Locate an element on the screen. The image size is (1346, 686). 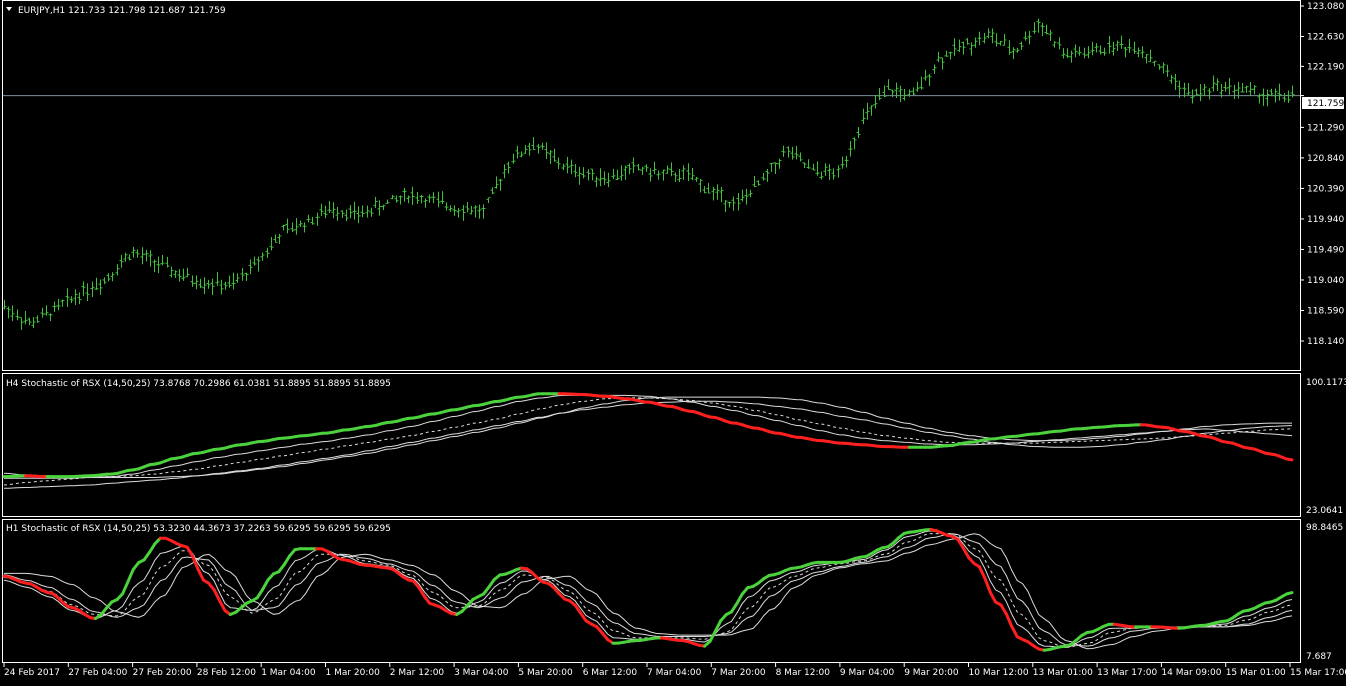
time-tick-label: 1 Mar 20:00 is located at coordinates (353, 673).